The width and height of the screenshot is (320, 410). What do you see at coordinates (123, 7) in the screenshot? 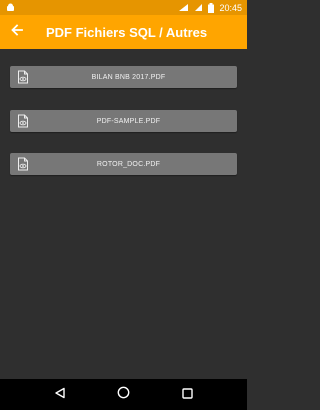
I see `status-bar: 20:45` at bounding box center [123, 7].